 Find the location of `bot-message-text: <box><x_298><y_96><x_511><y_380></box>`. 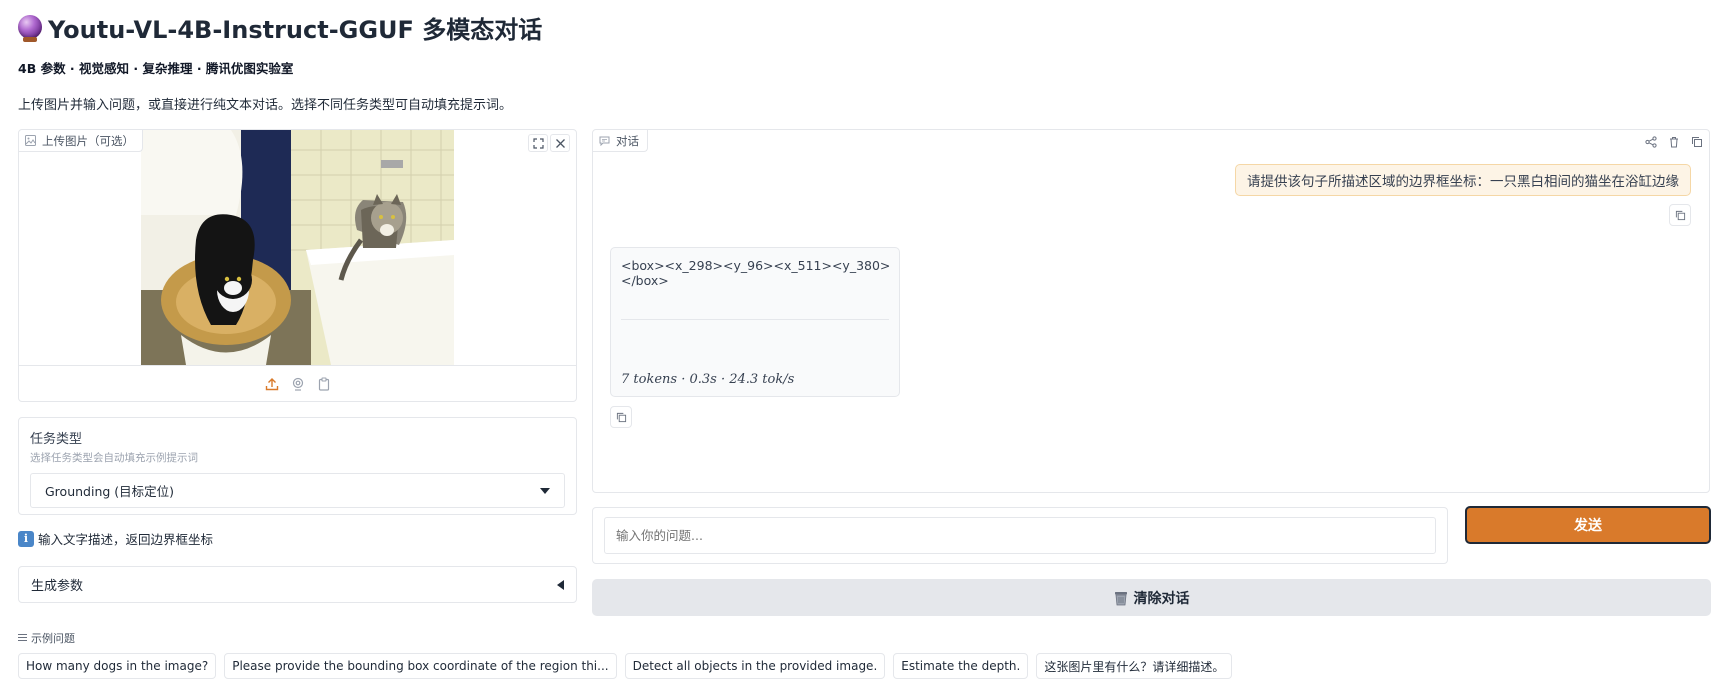

bot-message-text: <box><x_298><y_96><x_511><y_380></box> is located at coordinates (756, 273).